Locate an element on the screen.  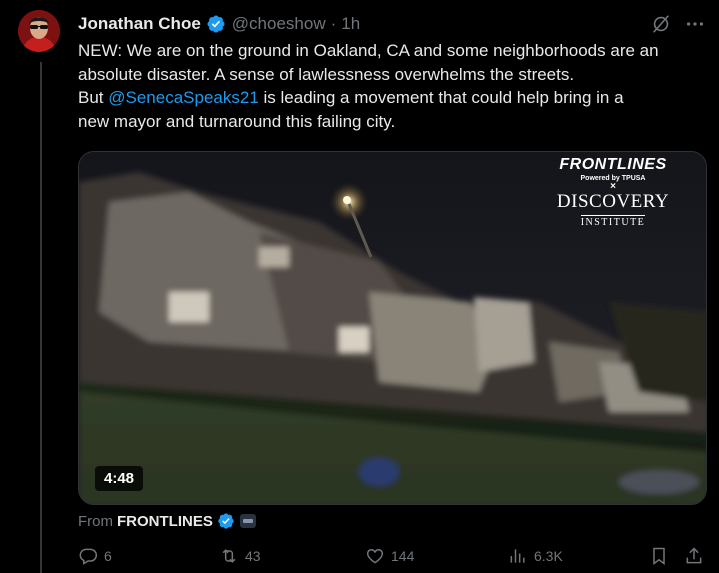
timestamp: 1h is located at coordinates (350, 24).